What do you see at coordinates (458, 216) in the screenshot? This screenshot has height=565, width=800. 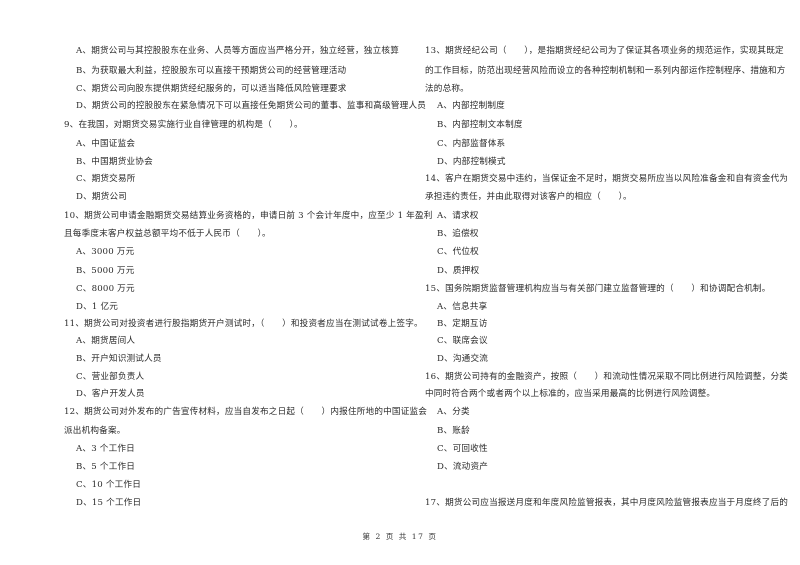 I see `right-answer-option: A、请求权` at bounding box center [458, 216].